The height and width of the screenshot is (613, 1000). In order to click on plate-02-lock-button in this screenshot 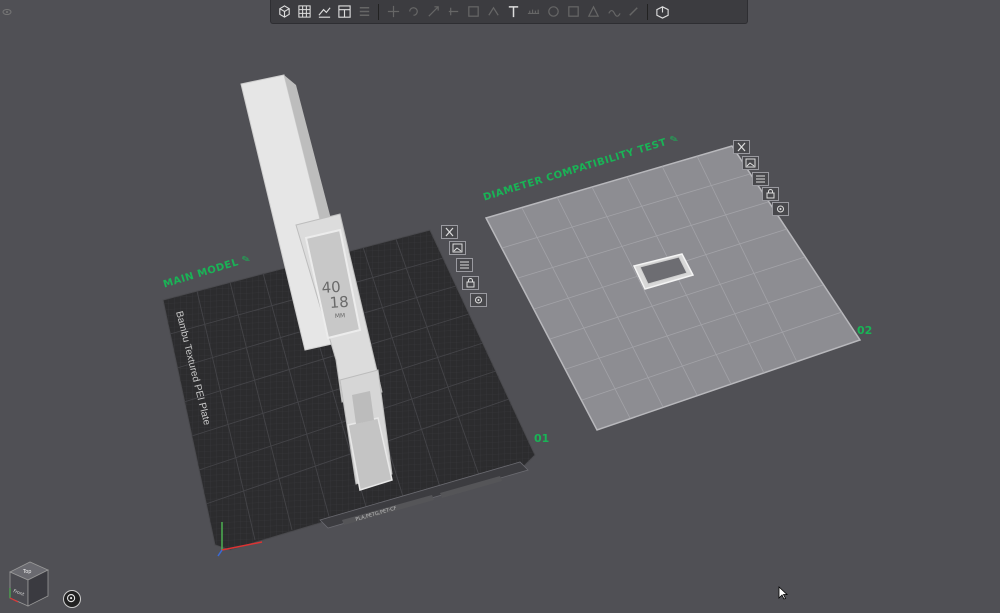, I will do `click(770, 194)`.